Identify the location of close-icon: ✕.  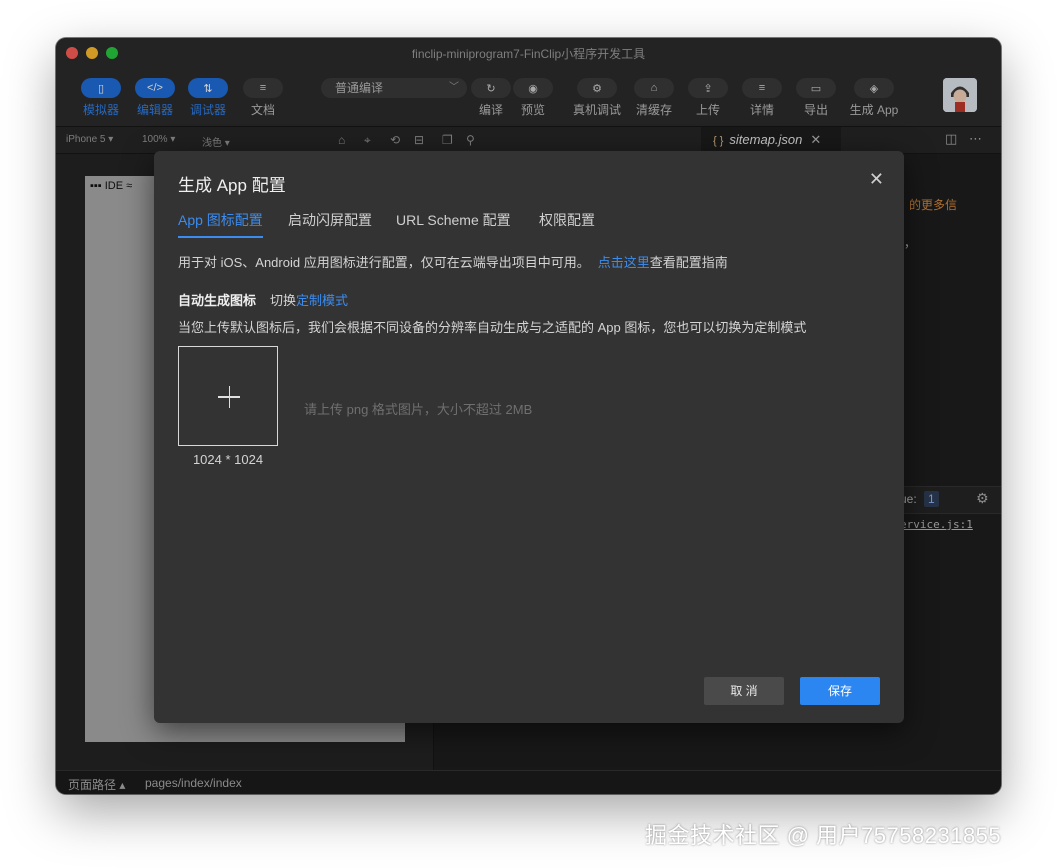
(876, 179).